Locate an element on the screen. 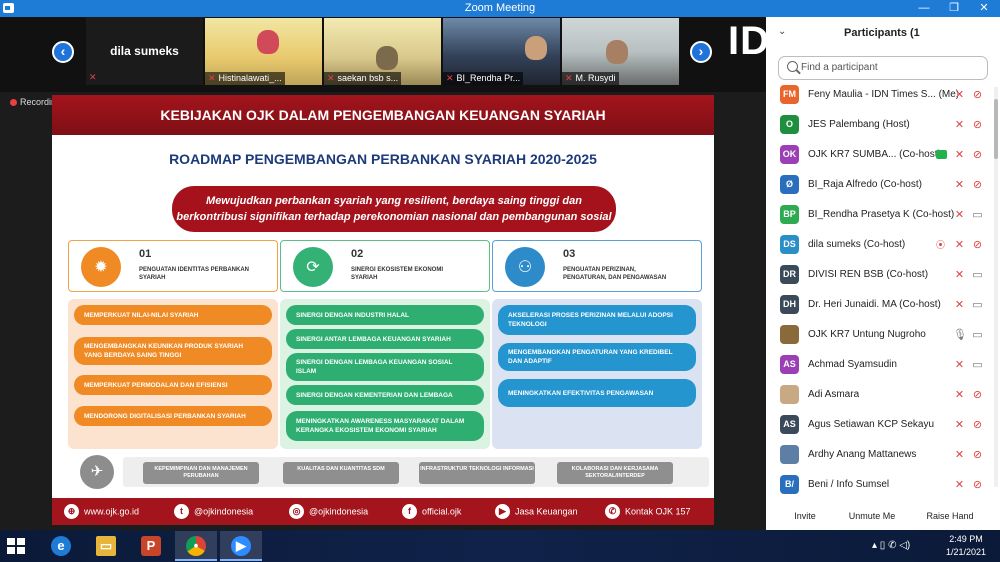 The width and height of the screenshot is (1000, 562). file-explorer-icon: ▭ is located at coordinates (106, 546).